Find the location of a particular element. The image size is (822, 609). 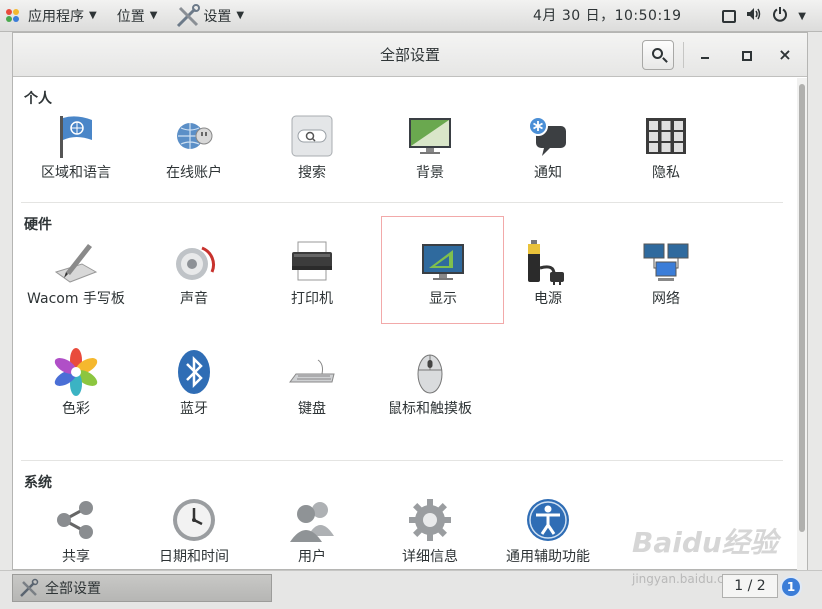

scrollbar is located at coordinates (802, 324).